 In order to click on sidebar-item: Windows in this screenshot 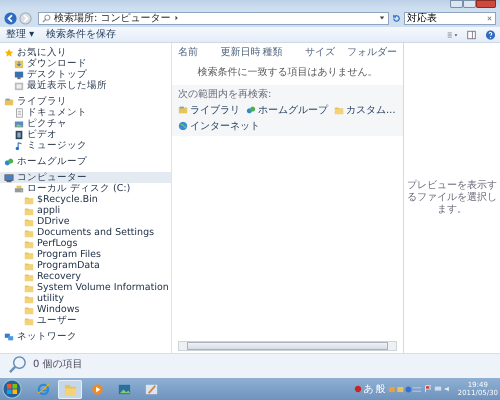, I will do `click(85, 309)`.